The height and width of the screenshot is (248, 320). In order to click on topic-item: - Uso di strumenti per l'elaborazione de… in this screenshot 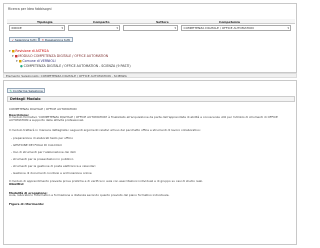, I will do `click(43, 152)`.